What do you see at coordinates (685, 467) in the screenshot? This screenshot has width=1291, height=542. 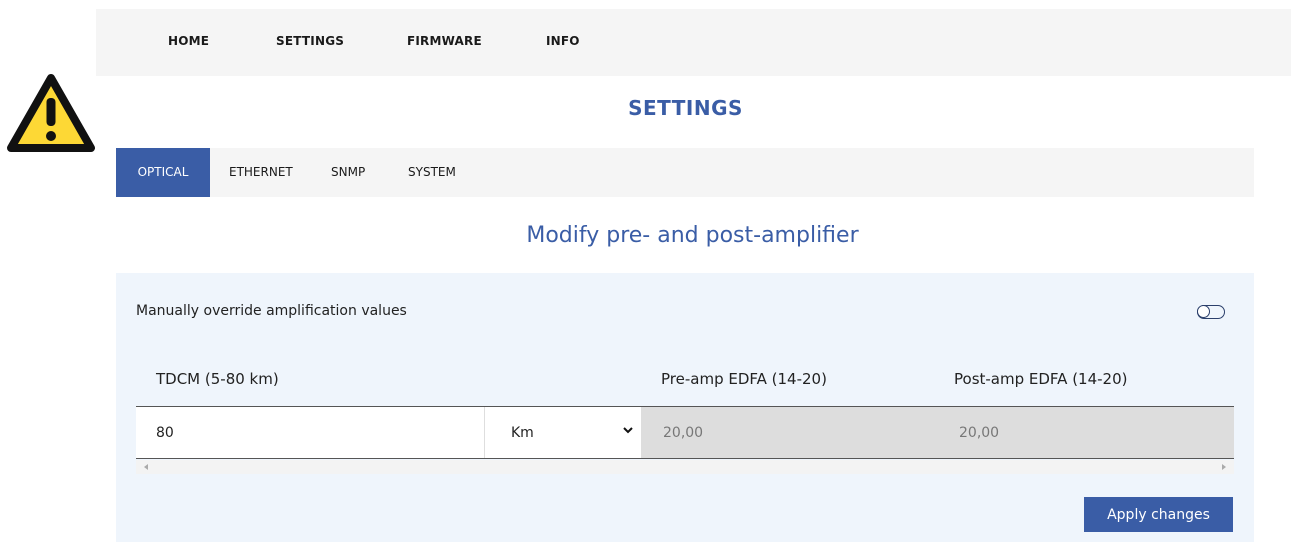 I see `horizontal-scrollbar` at bounding box center [685, 467].